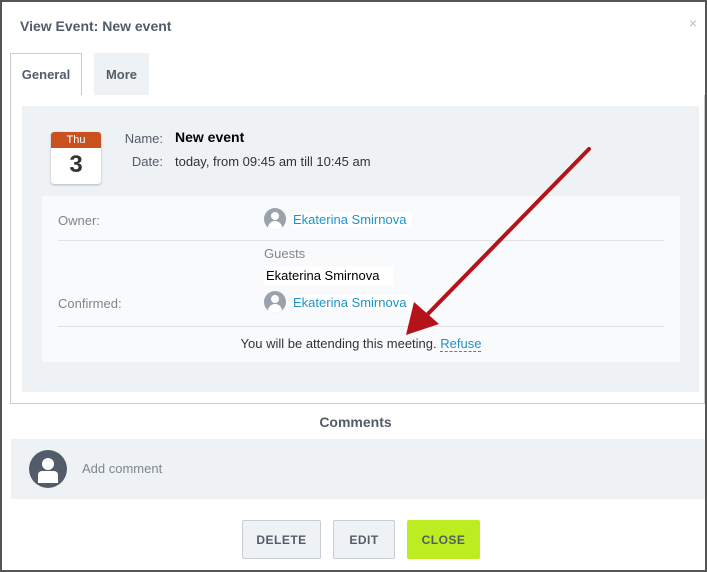 This screenshot has height=572, width=707. I want to click on dialog-titlebar: View Event: New event ×, so click(353, 26).